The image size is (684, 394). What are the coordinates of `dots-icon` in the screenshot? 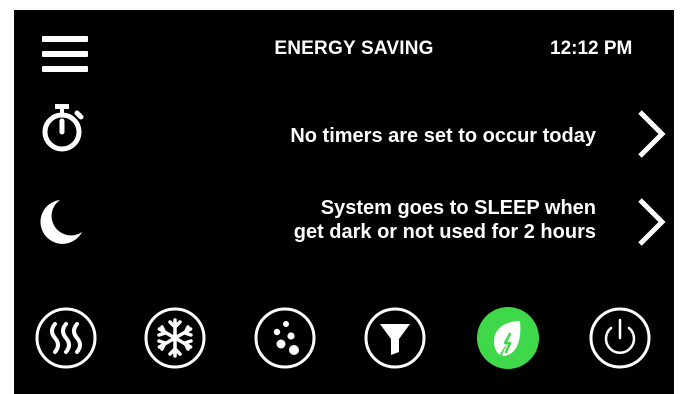 It's located at (285, 338).